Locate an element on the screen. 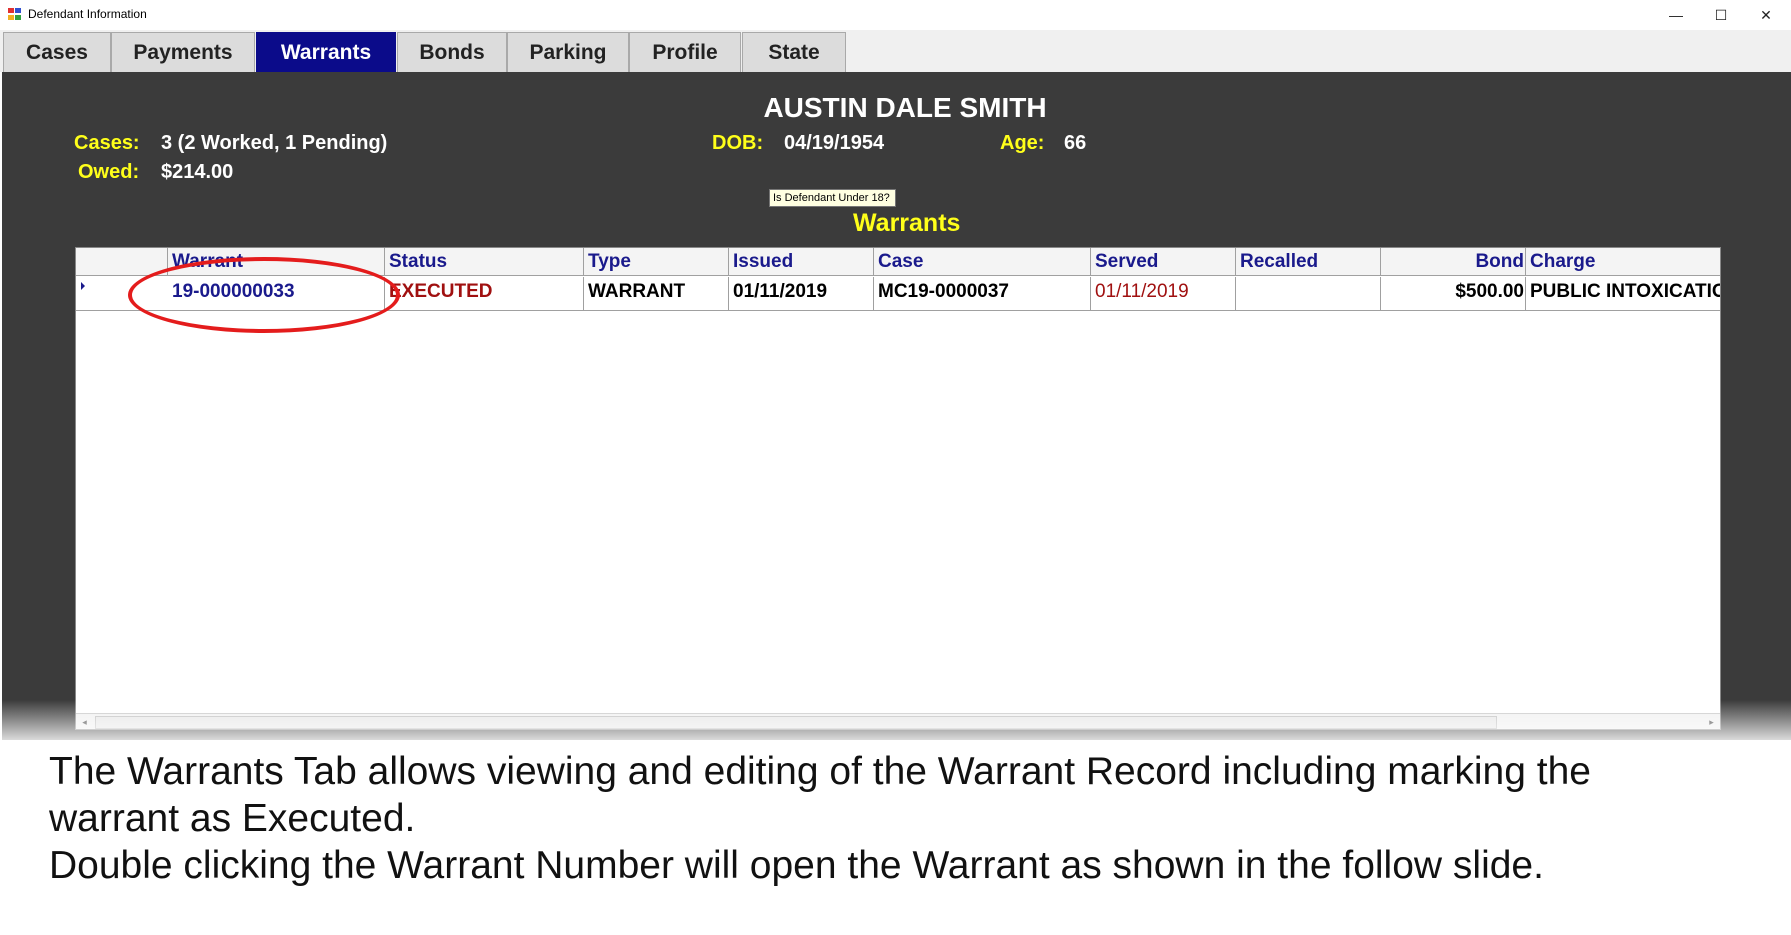 This screenshot has height=935, width=1791. defendant-name: AUSTIN DALE SMITH is located at coordinates (905, 107).